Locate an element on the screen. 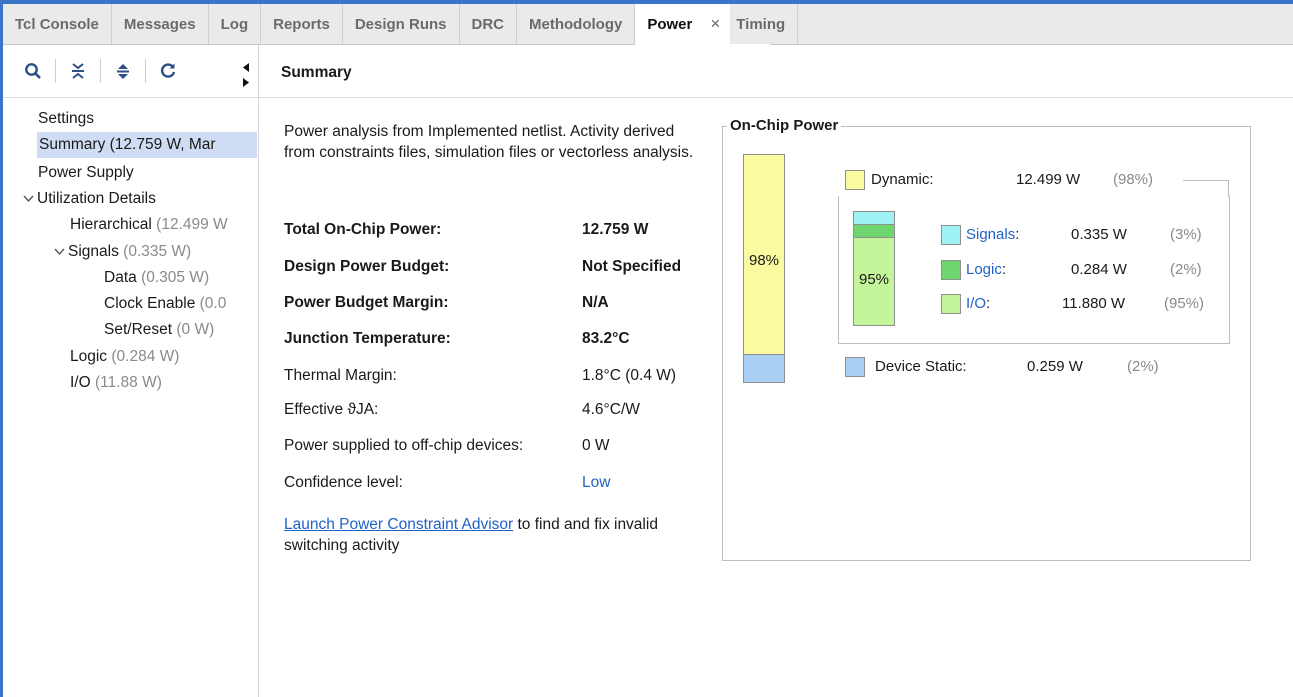  tree-item-signals: Signals (0.335 W) is located at coordinates (122, 252).